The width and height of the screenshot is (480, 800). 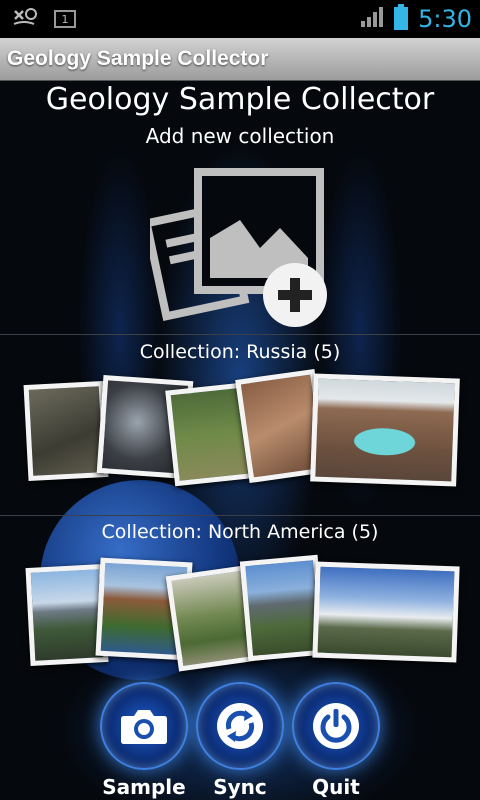 What do you see at coordinates (234, 247) in the screenshot?
I see `add-picture-icon` at bounding box center [234, 247].